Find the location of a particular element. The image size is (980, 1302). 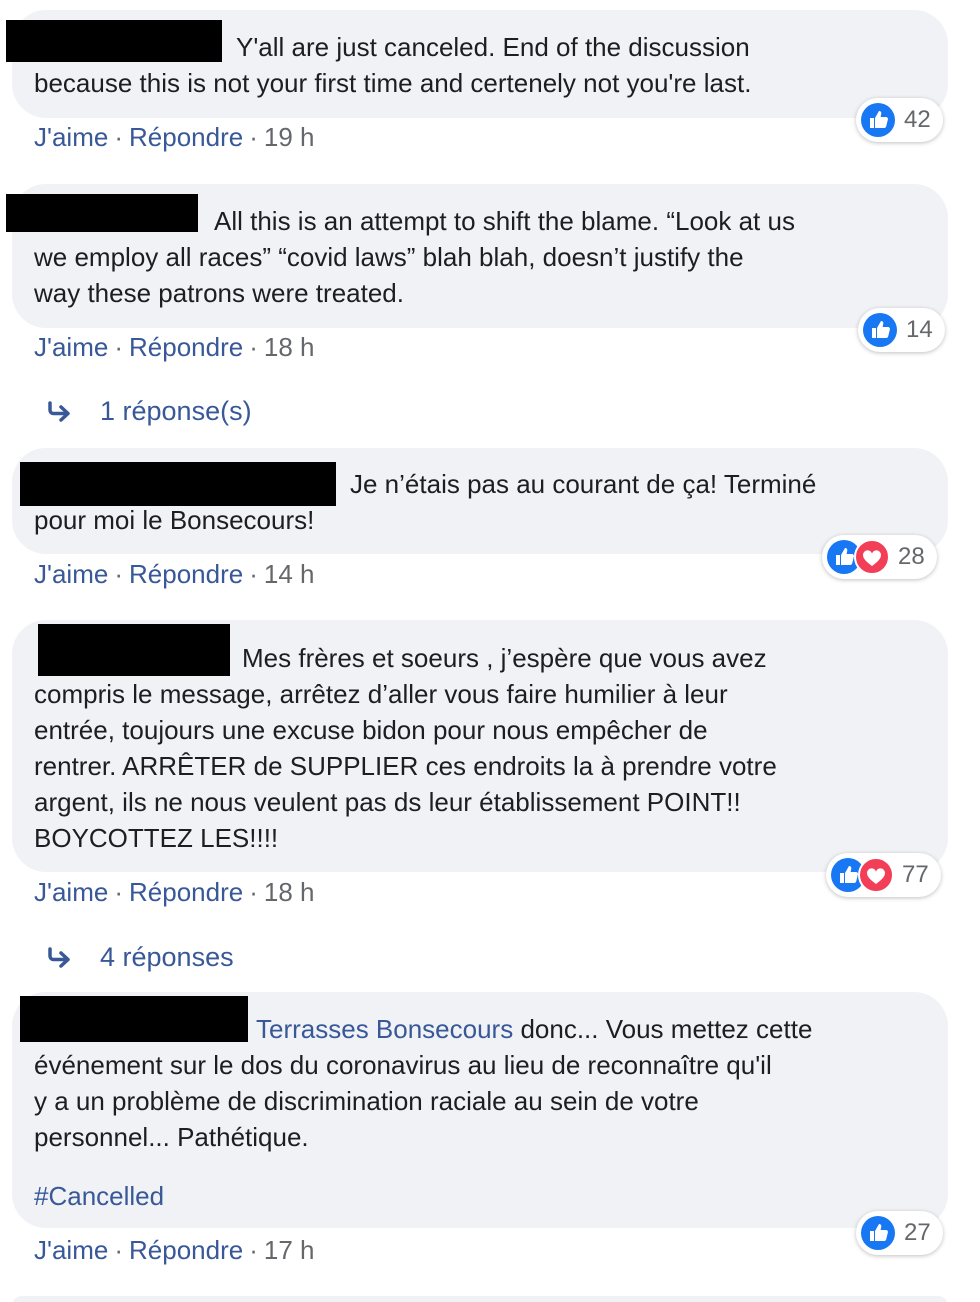

reaction-summary: 27 is located at coordinates (899, 1233).